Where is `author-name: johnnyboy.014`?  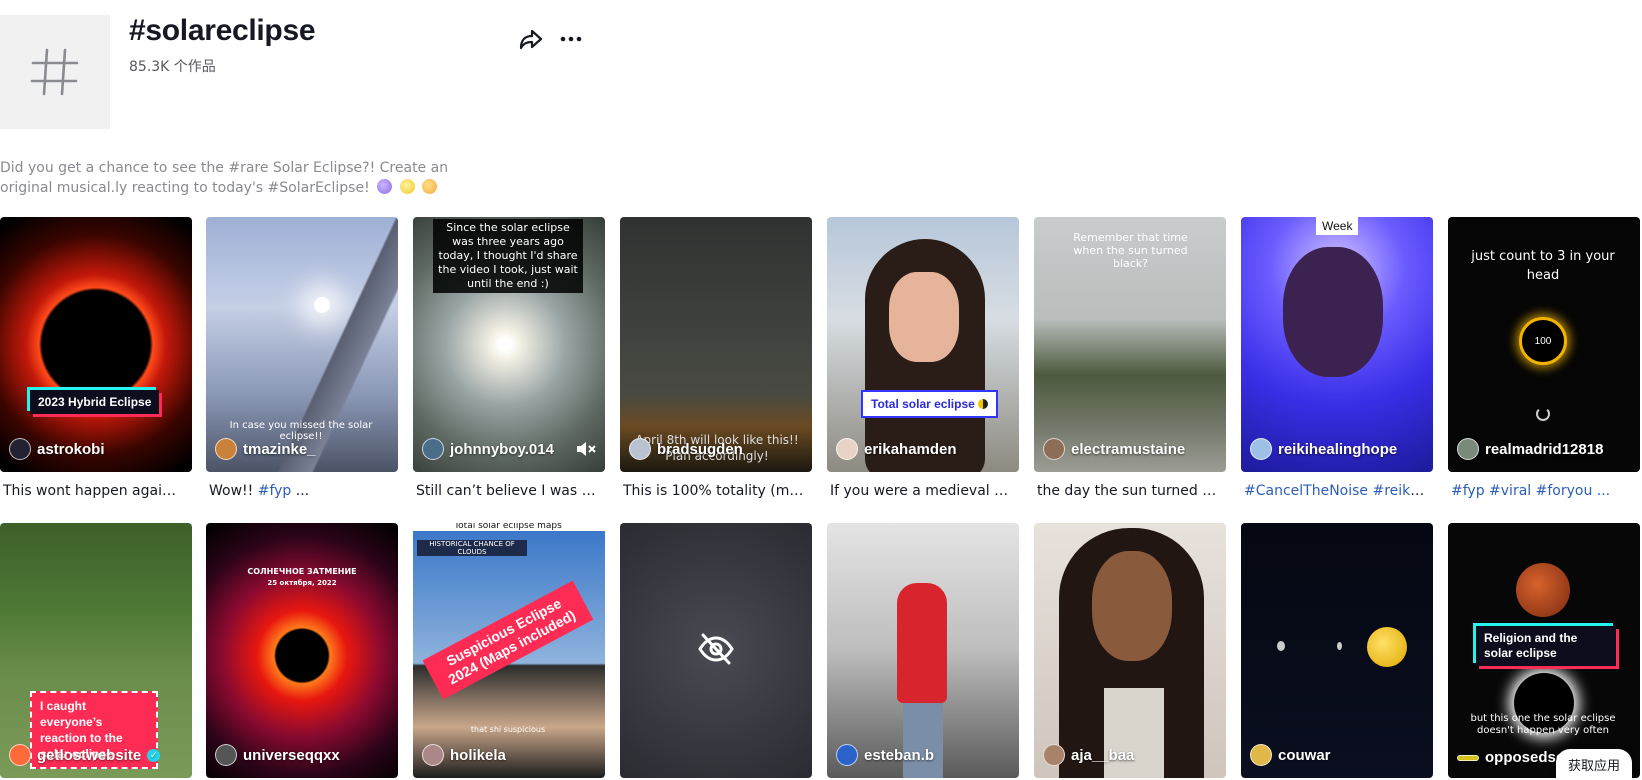
author-name: johnnyboy.014 is located at coordinates (502, 449).